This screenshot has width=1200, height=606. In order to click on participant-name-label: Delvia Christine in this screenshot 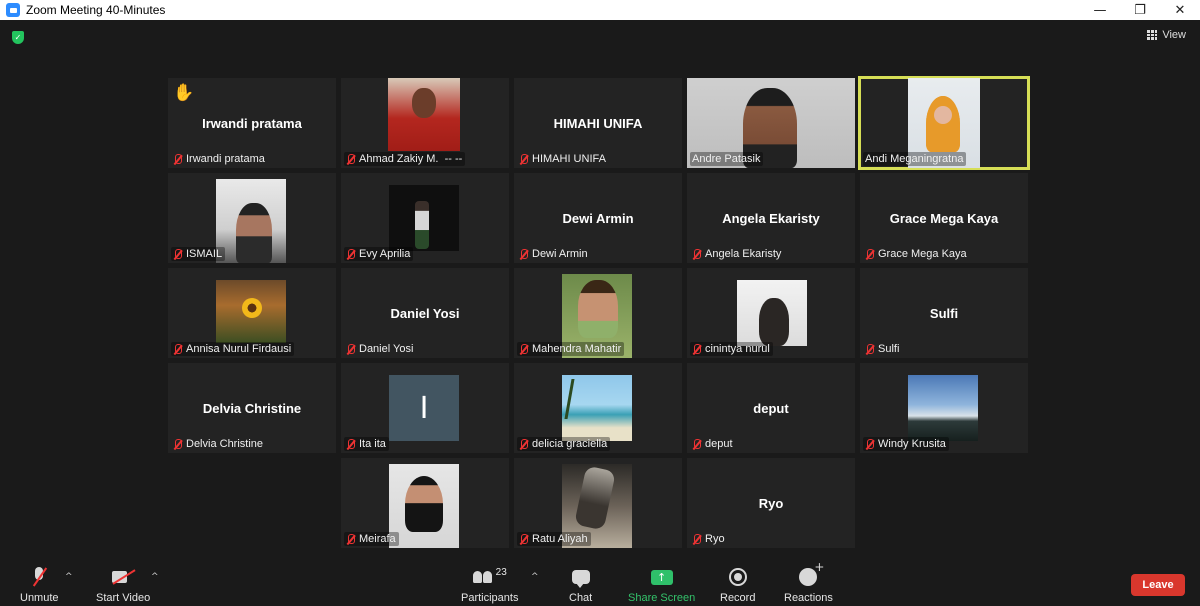, I will do `click(218, 444)`.